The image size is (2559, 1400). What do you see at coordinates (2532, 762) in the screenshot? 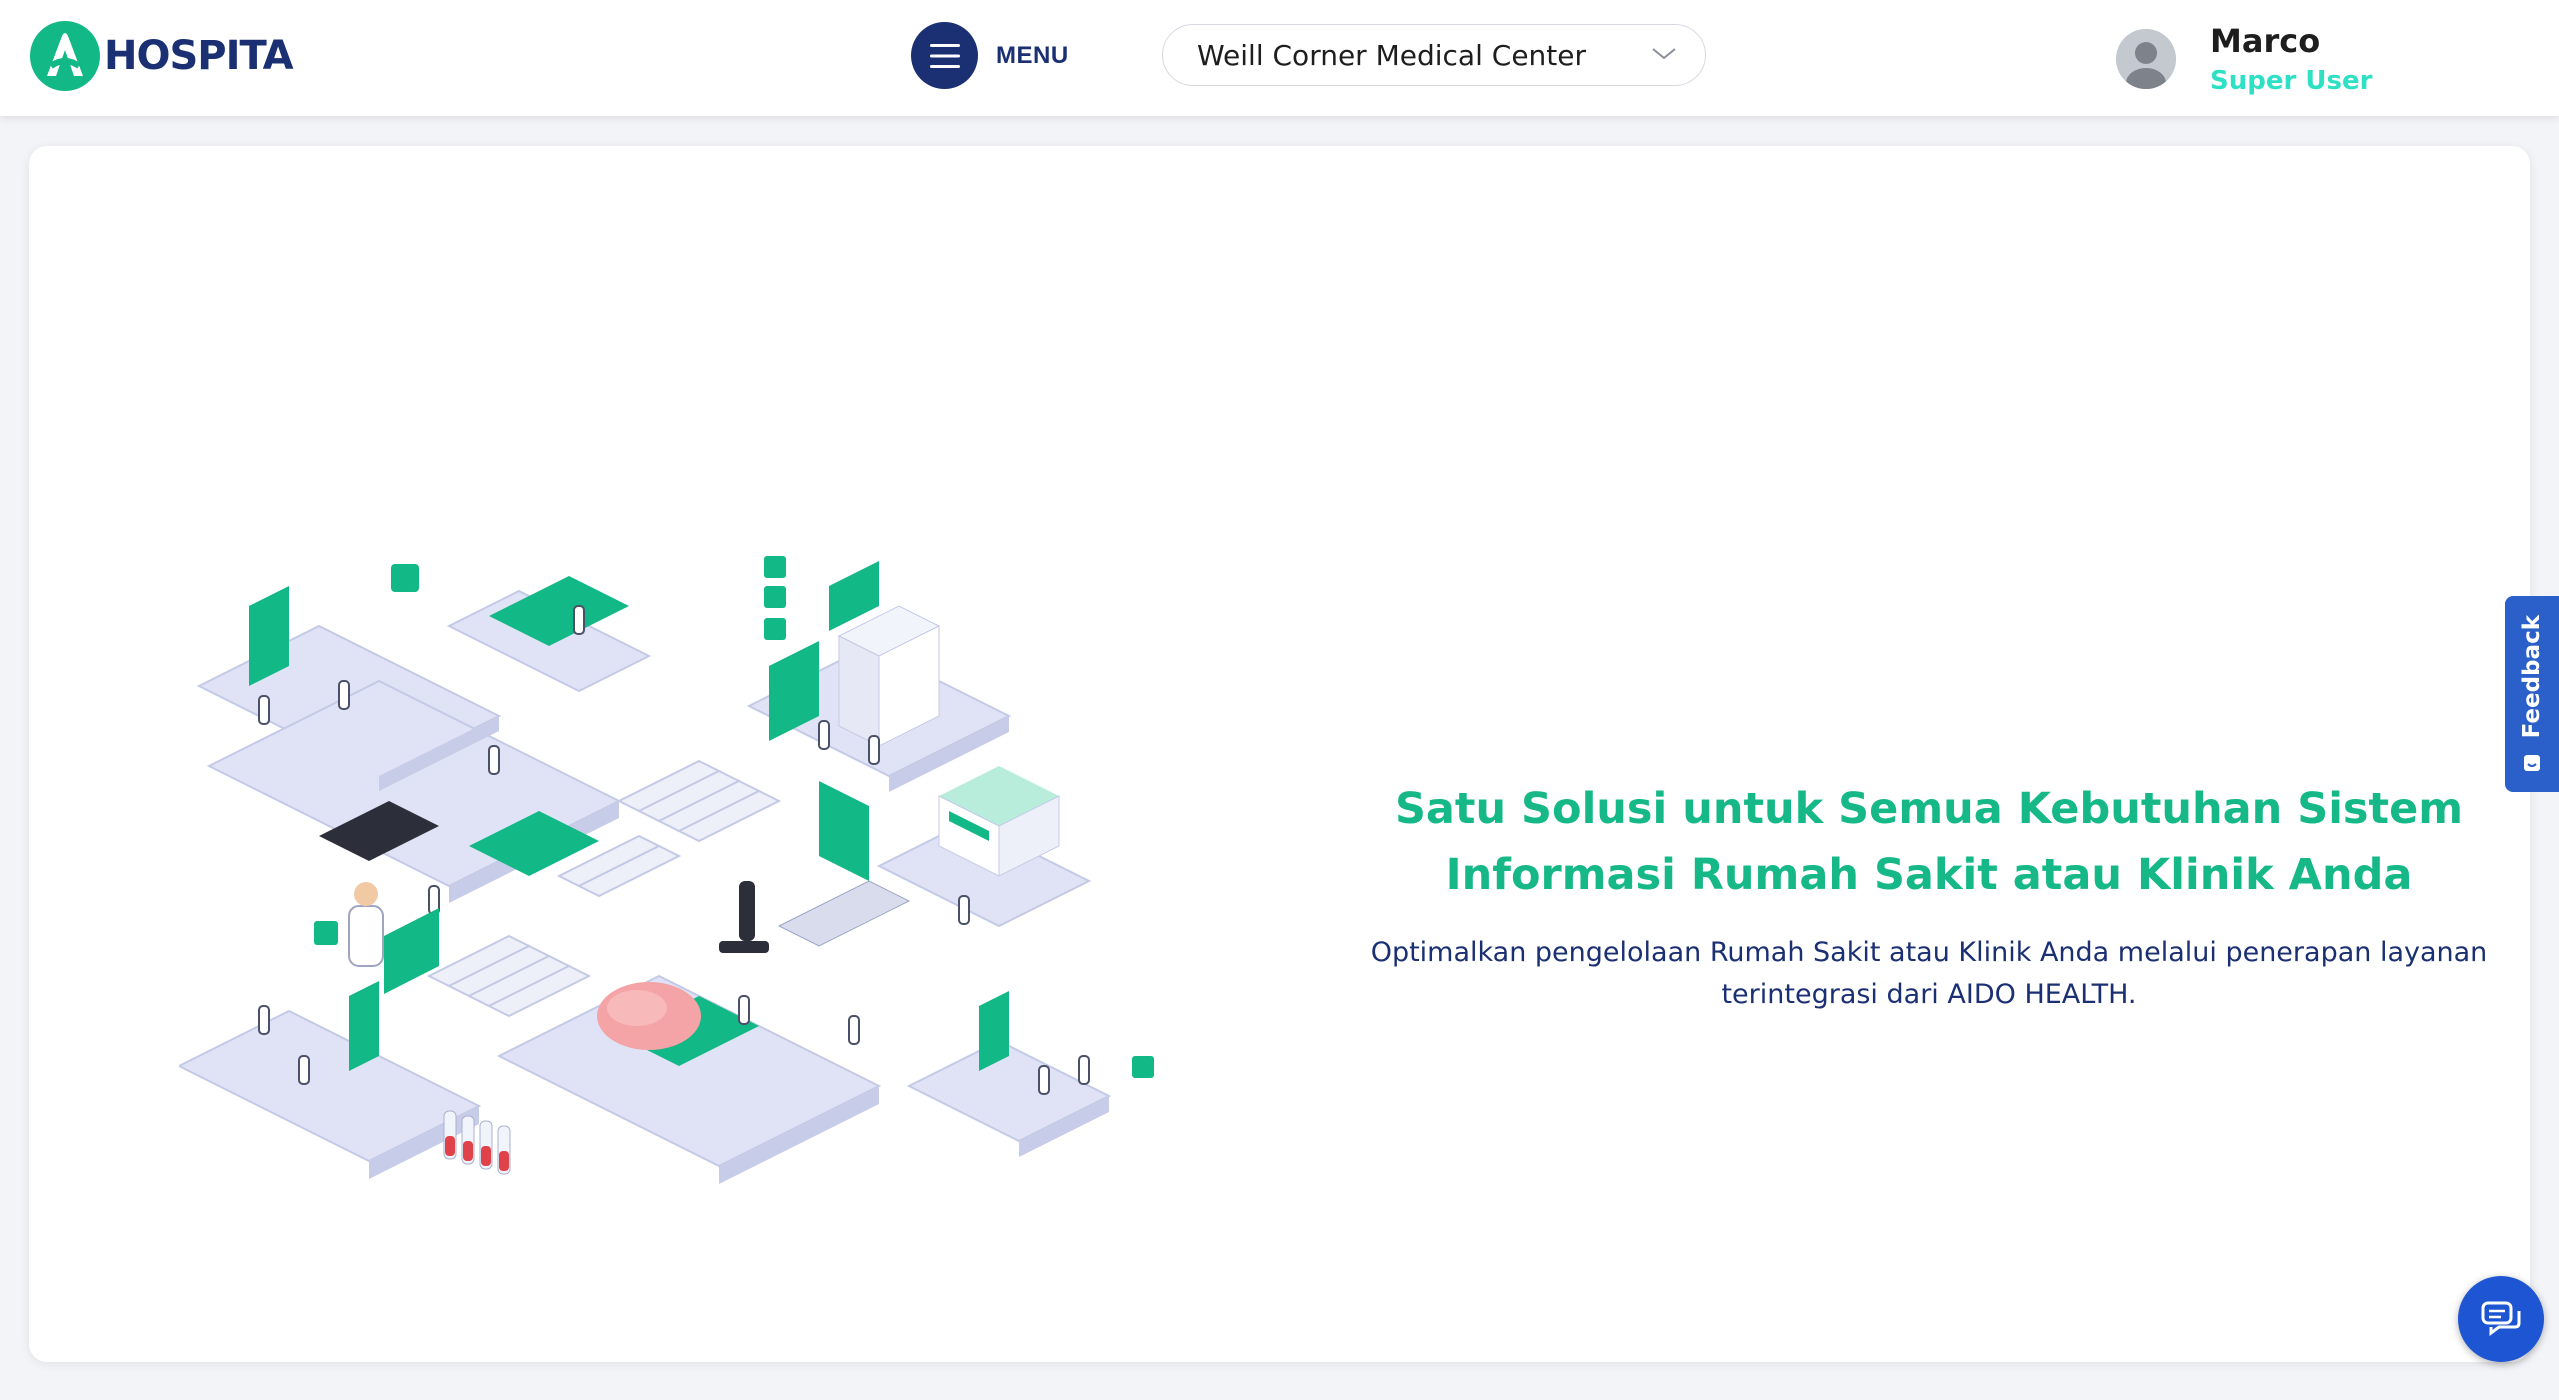
I see `feedback-icon` at bounding box center [2532, 762].